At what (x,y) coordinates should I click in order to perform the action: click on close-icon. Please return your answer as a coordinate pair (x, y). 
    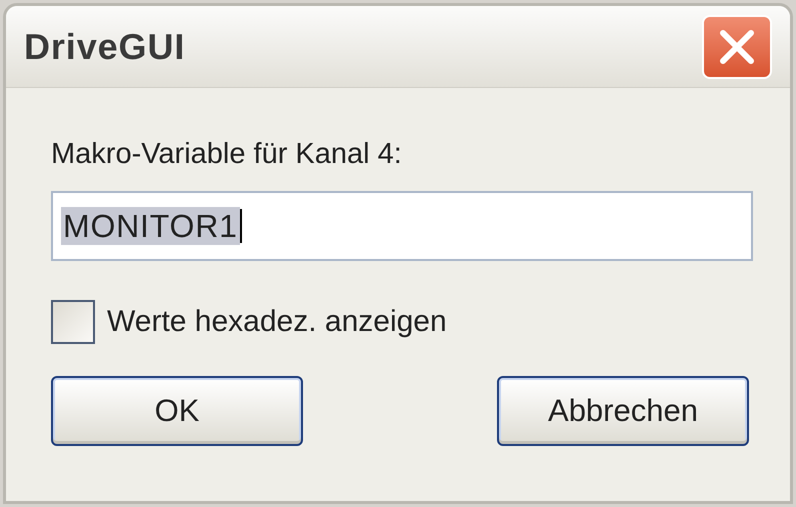
    Looking at the image, I should click on (737, 47).